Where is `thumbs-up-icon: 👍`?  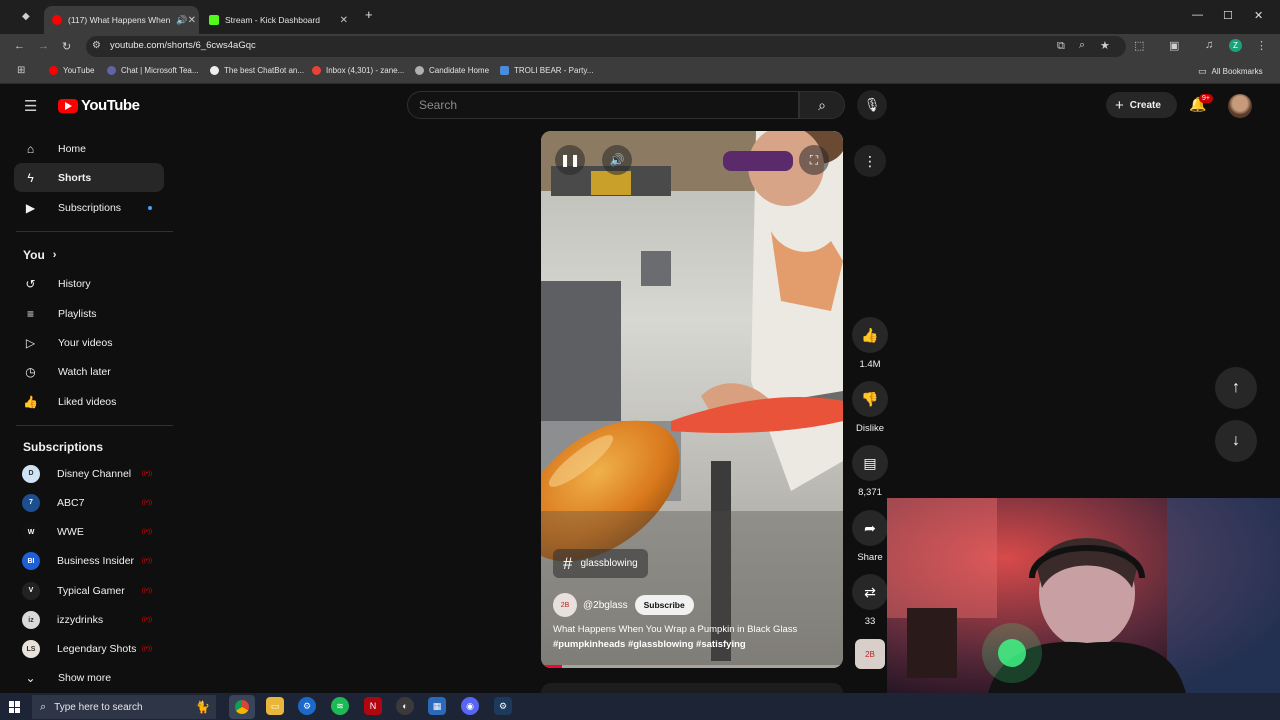
thumbs-up-icon: 👍 is located at coordinates (870, 334).